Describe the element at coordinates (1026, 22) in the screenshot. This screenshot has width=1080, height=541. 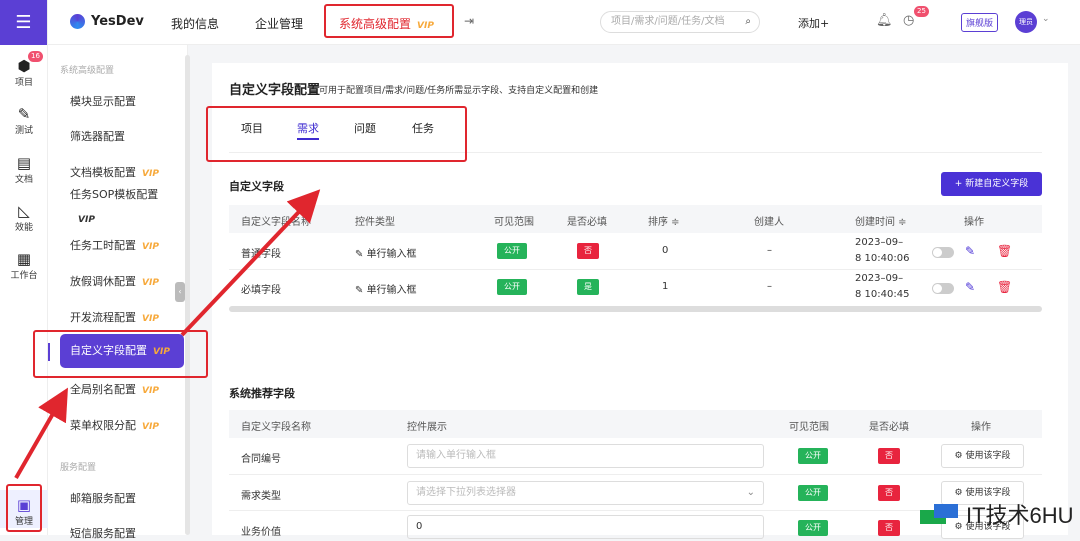
I see `avatar: 理员` at that location.